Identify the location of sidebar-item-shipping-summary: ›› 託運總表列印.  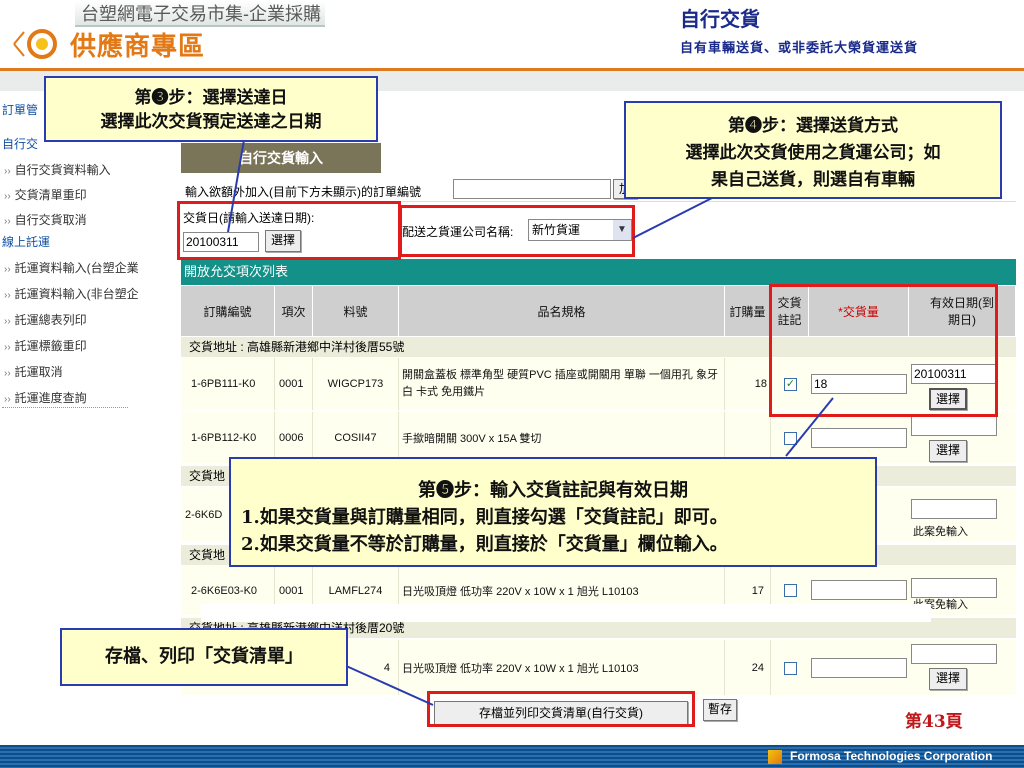
(45, 319).